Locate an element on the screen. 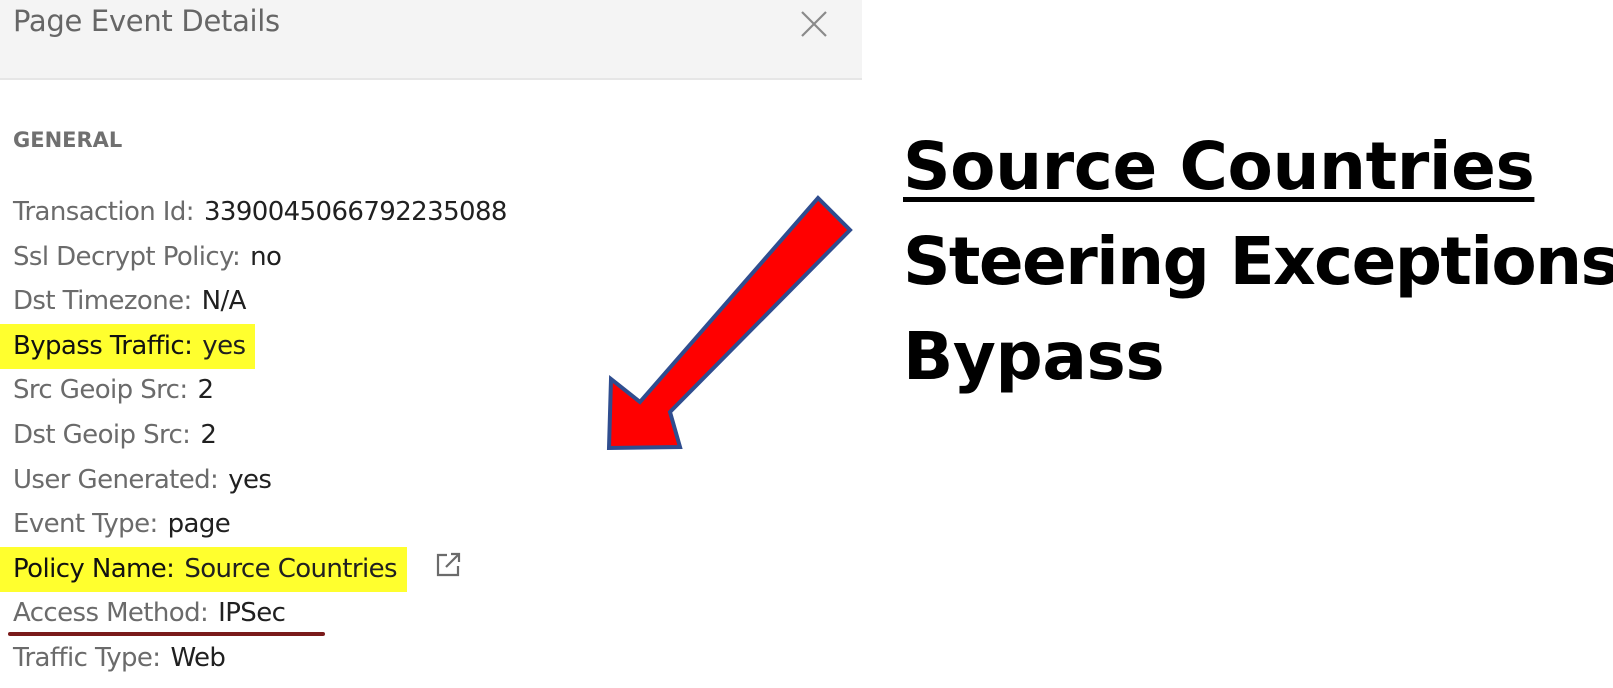  external-link-icon is located at coordinates (448, 564).